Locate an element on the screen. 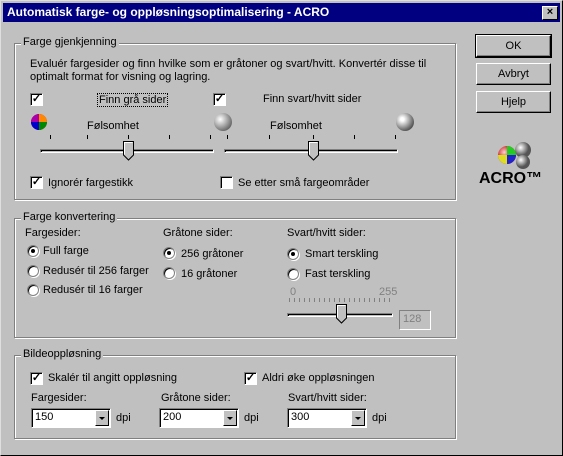  threshold-value-field: 128 is located at coordinates (415, 320).